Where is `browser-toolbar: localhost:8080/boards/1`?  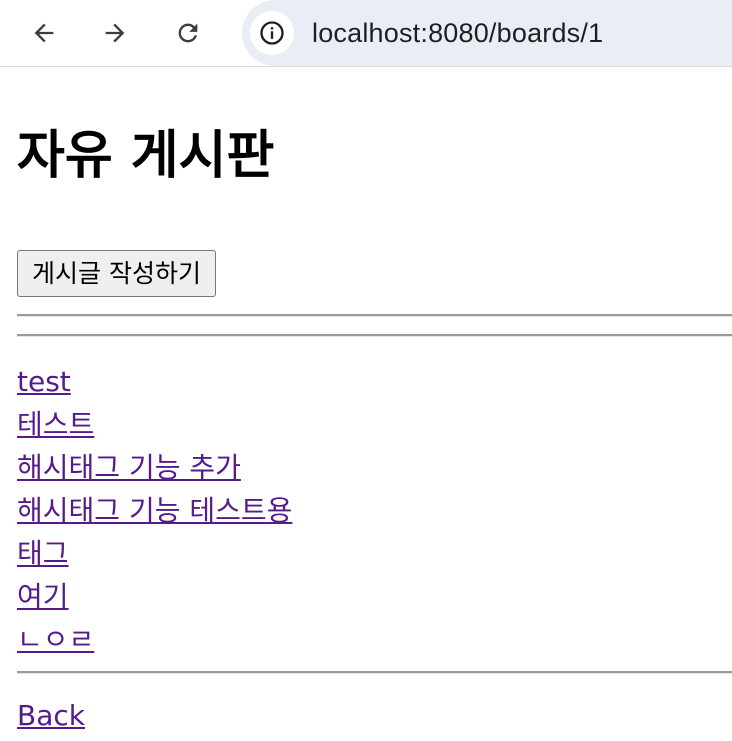 browser-toolbar: localhost:8080/boards/1 is located at coordinates (366, 33).